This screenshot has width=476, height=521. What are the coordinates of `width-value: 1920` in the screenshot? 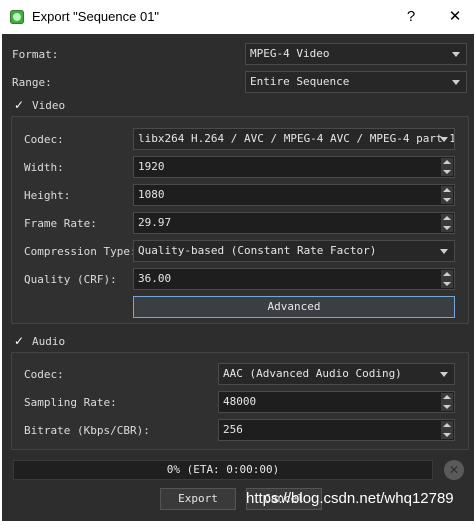 It's located at (151, 166).